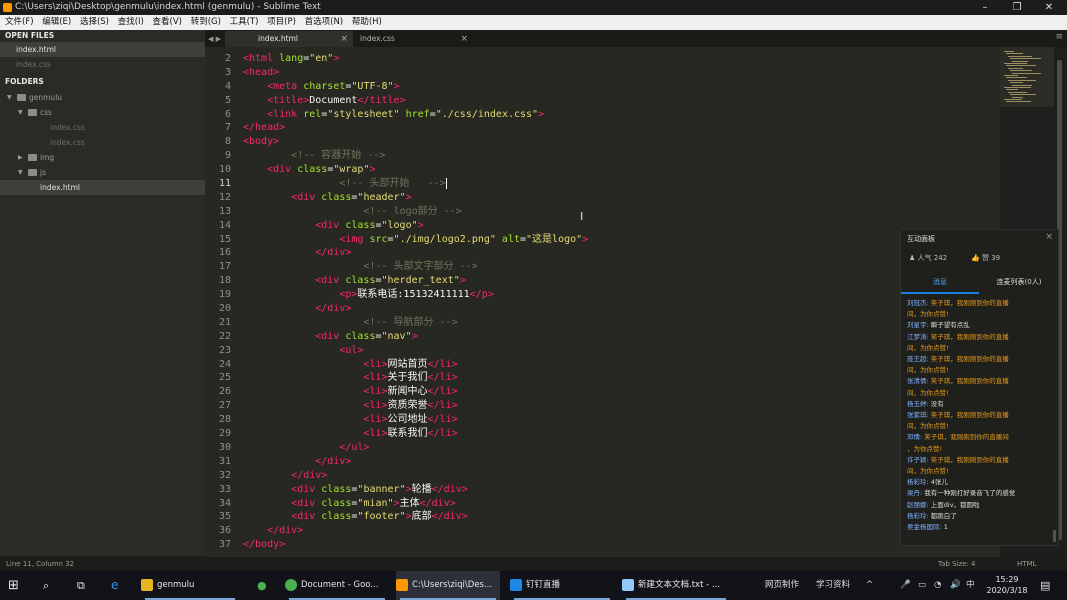 This screenshot has height=600, width=1067. I want to click on minimize-button: –, so click(985, 7).